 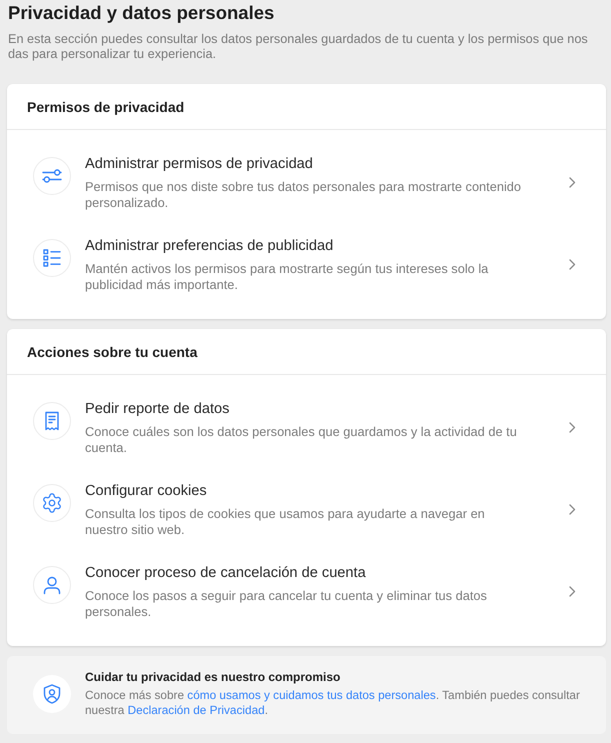 I want to click on section-title: Acciones sobre tu cuenta, so click(x=306, y=352).